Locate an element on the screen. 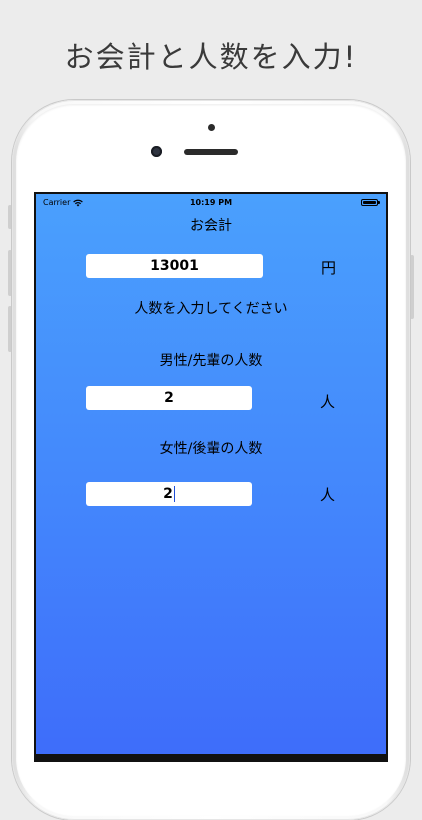 The image size is (422, 820). male-senior-count-value: 2 is located at coordinates (169, 398).